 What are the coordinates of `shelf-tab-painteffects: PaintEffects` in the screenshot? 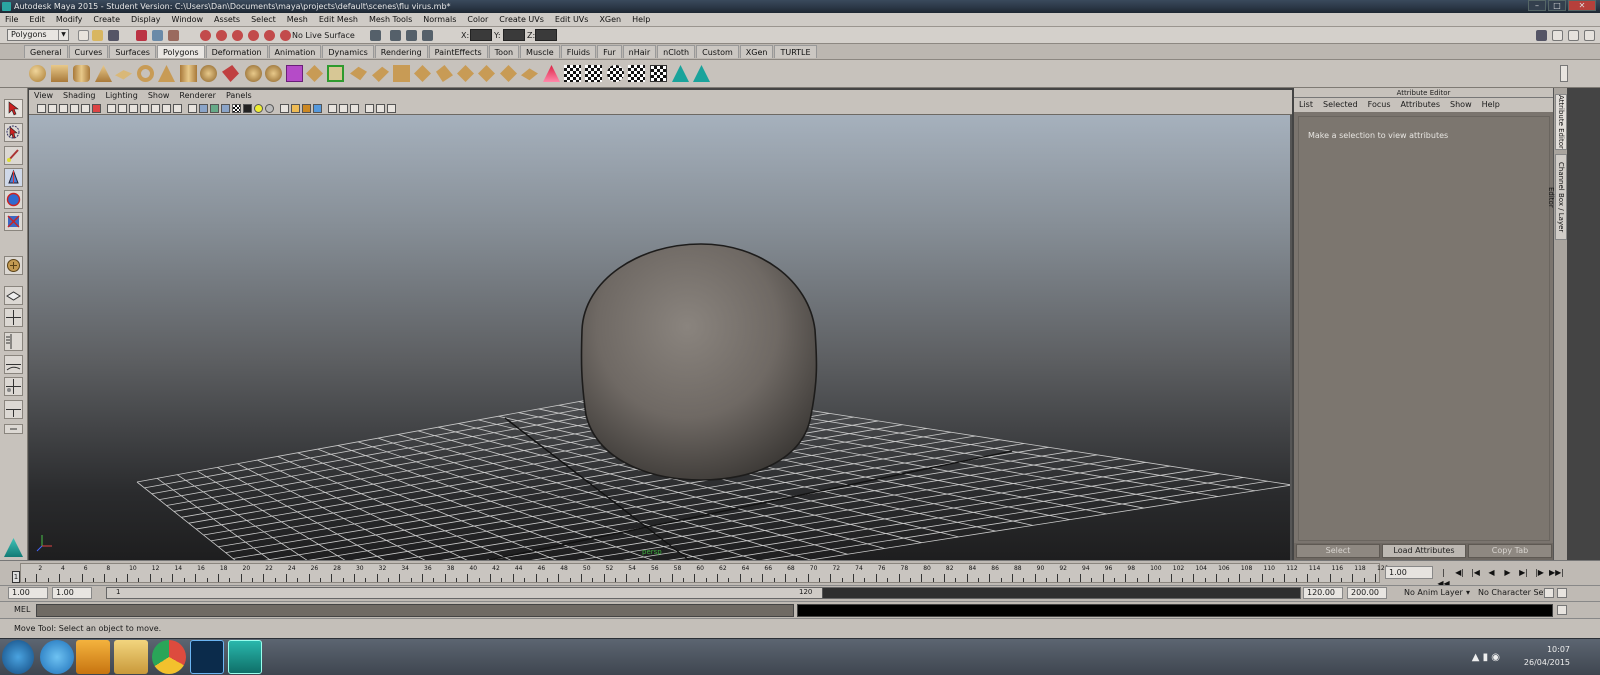 It's located at (458, 51).